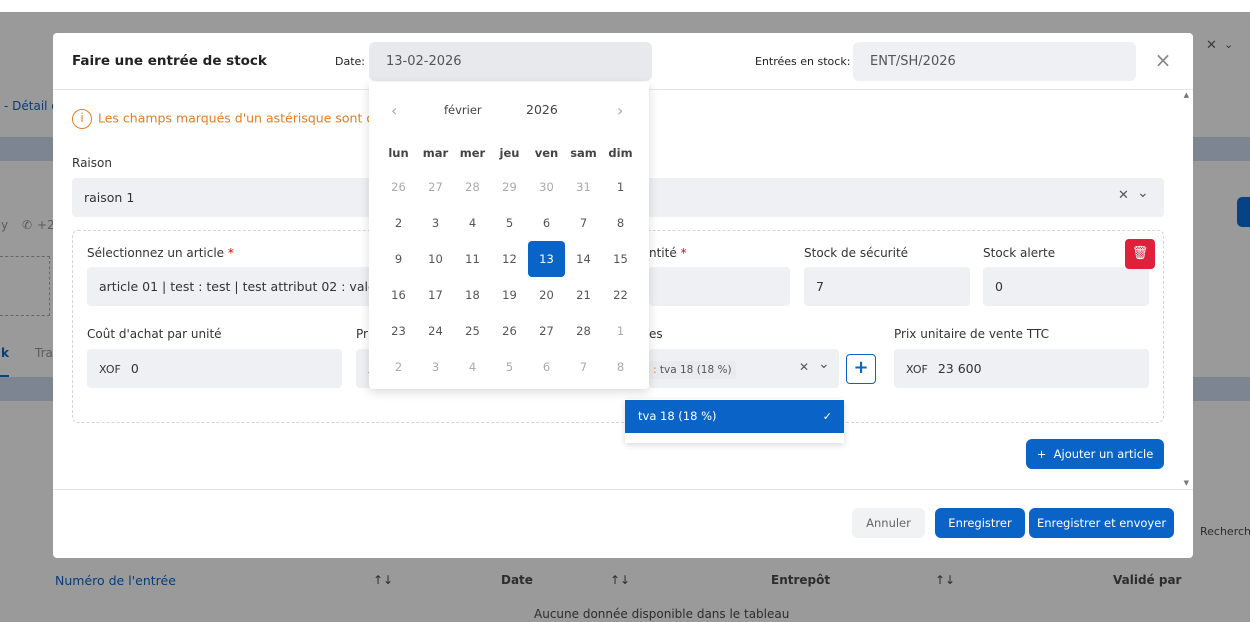 The image size is (1250, 622). Describe the element at coordinates (583, 259) in the screenshot. I see `calendar-day: 14` at that location.